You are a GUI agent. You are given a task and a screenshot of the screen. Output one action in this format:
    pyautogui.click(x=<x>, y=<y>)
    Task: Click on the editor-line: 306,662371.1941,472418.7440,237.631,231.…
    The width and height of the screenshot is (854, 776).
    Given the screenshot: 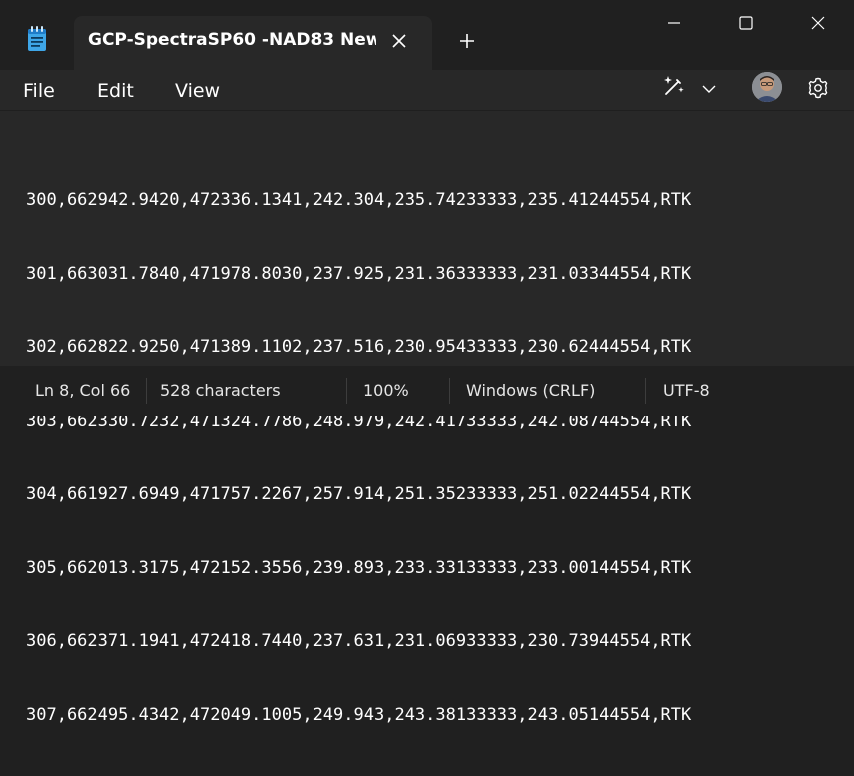 What is the action you would take?
    pyautogui.click(x=359, y=641)
    